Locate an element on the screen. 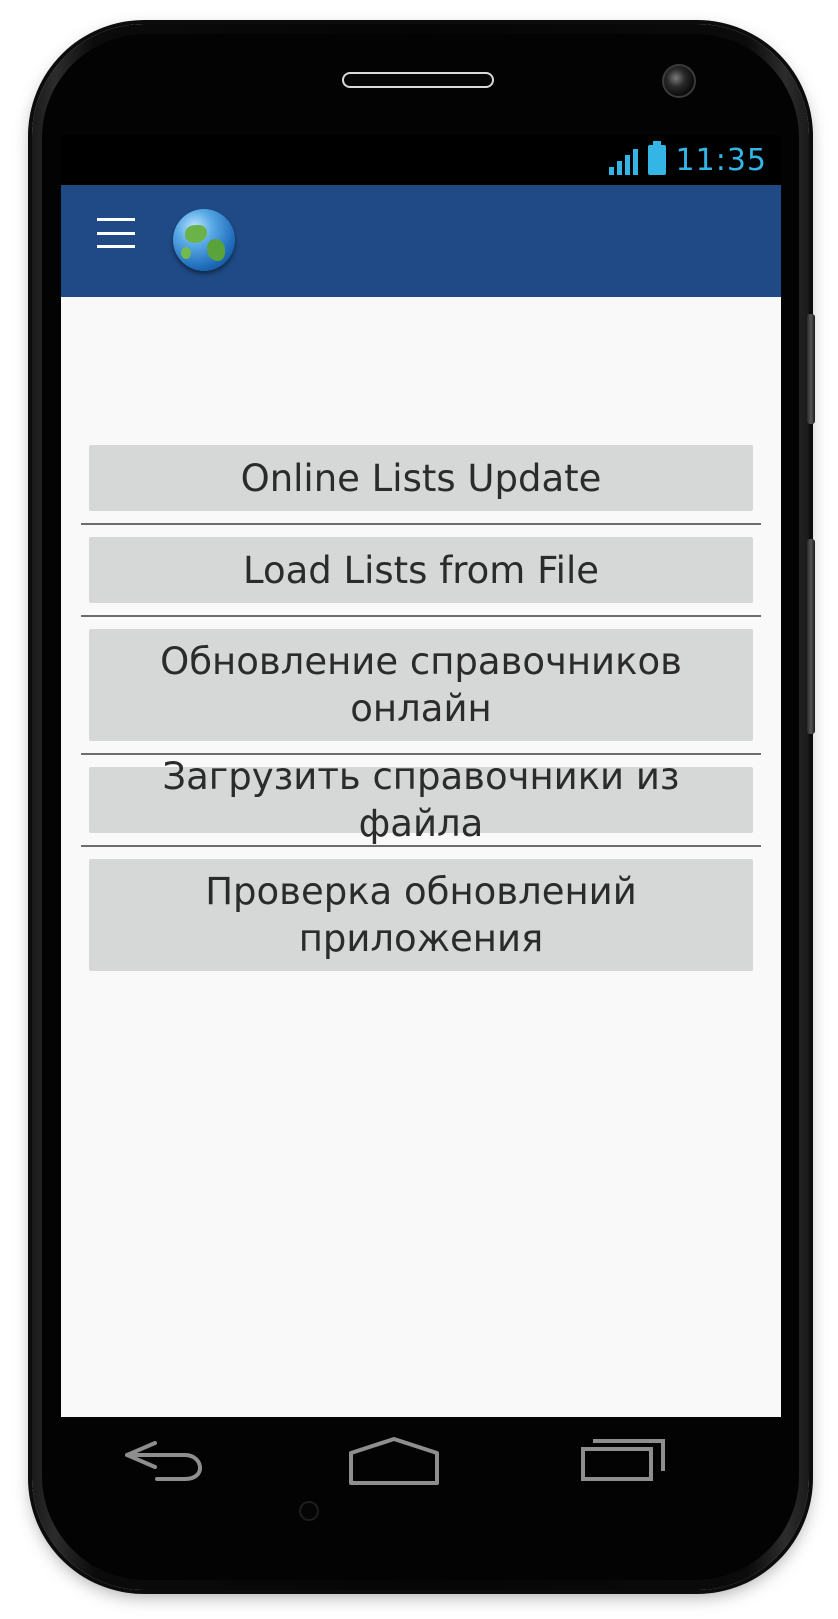  battery-icon is located at coordinates (656, 158).